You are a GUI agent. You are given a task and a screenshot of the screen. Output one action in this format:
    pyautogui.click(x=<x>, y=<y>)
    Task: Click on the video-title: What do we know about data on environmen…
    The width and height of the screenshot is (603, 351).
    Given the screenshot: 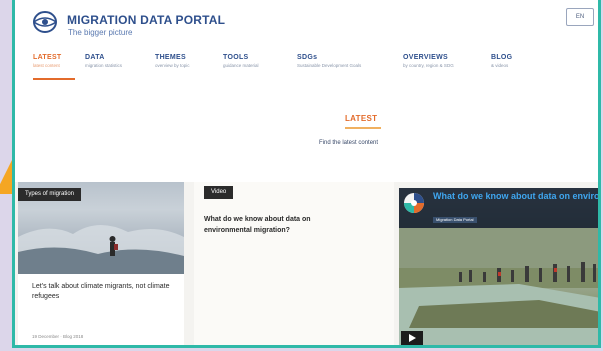 What is the action you would take?
    pyautogui.click(x=515, y=196)
    